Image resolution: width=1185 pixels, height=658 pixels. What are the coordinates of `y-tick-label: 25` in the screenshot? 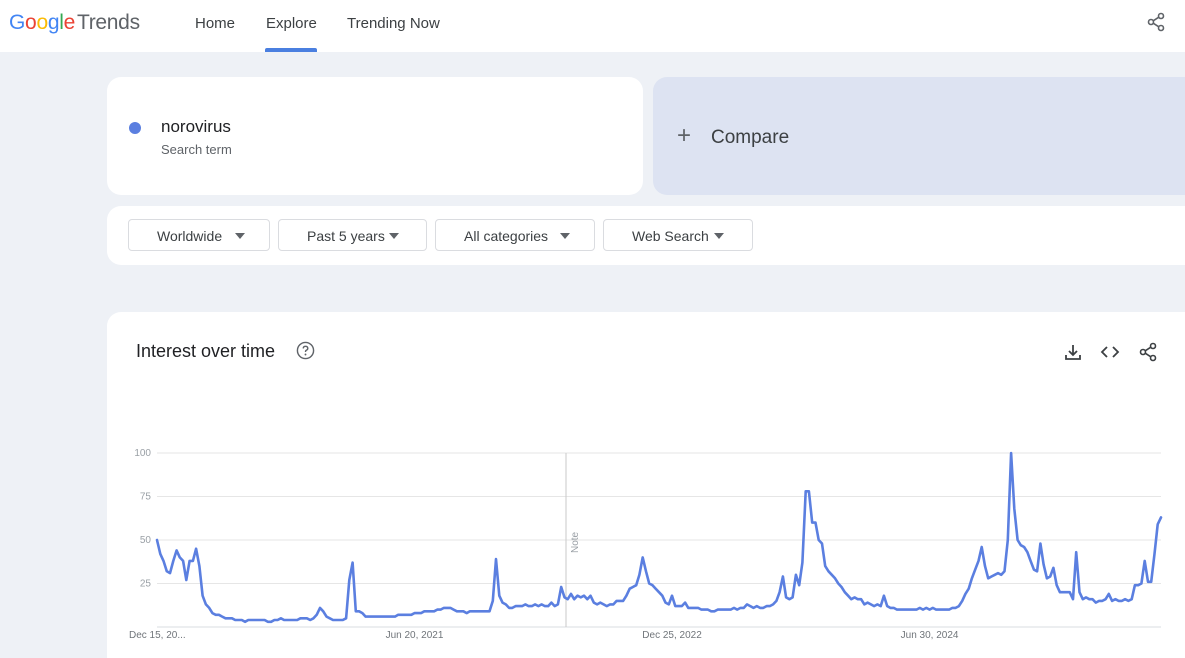 It's located at (146, 584).